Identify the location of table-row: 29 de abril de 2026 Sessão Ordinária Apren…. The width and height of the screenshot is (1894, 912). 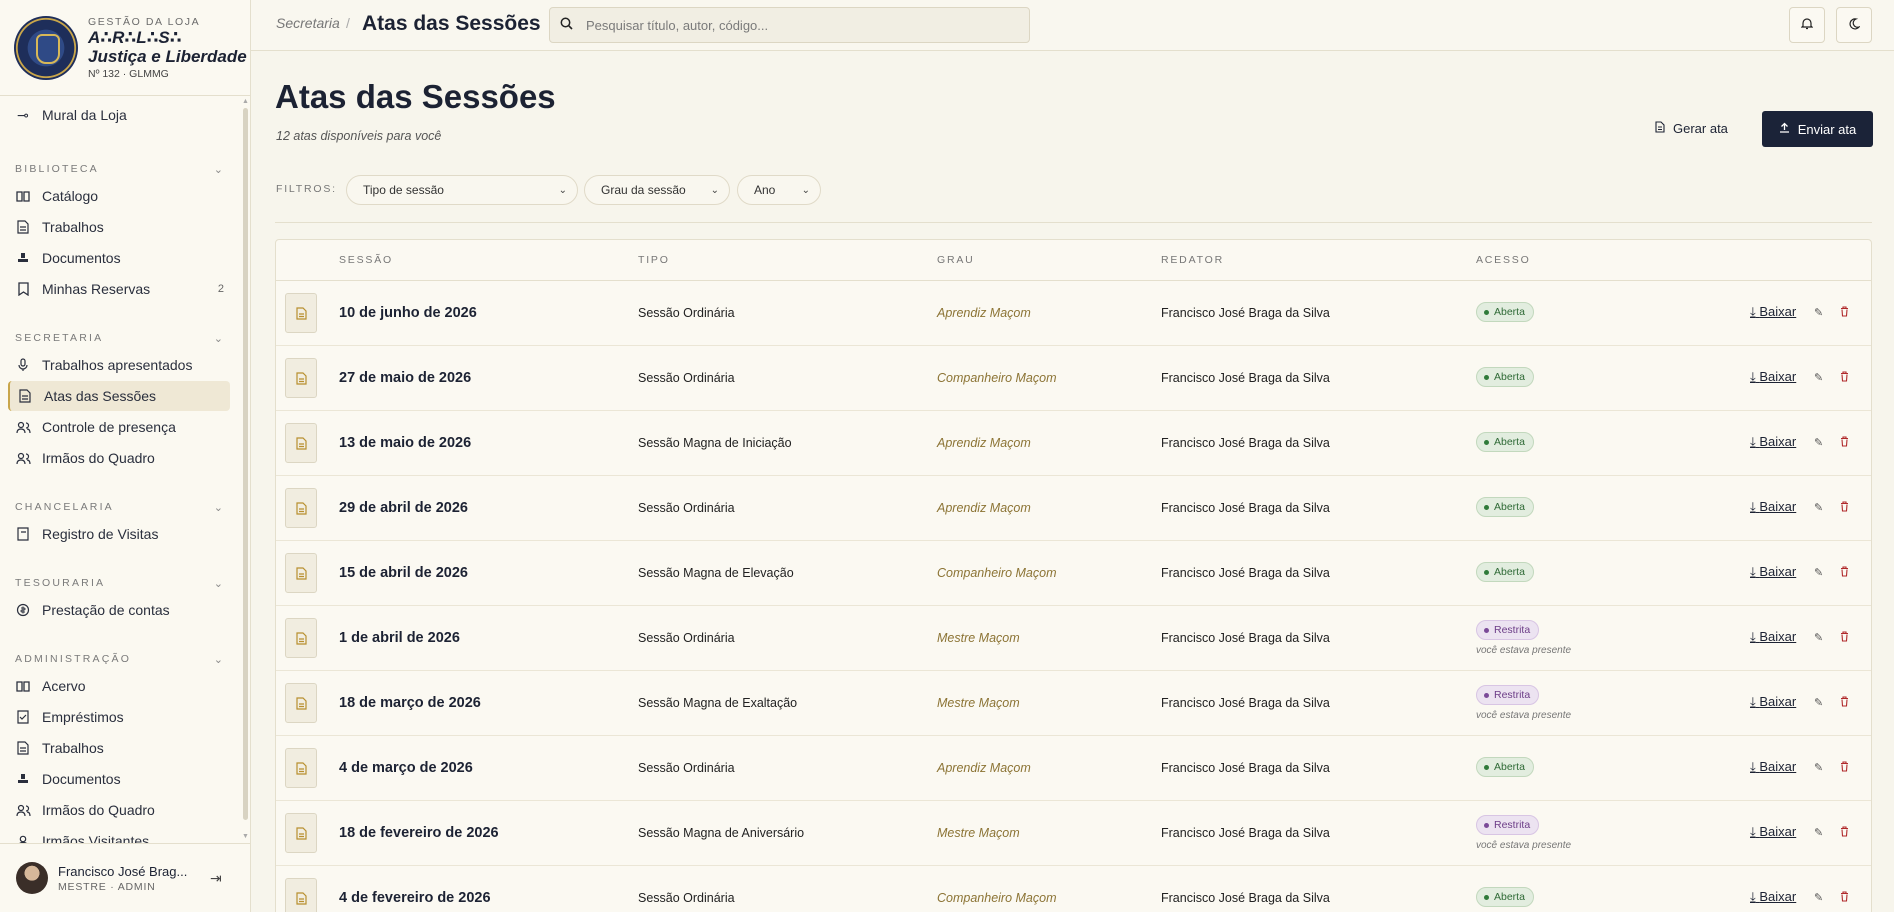
(1073, 508).